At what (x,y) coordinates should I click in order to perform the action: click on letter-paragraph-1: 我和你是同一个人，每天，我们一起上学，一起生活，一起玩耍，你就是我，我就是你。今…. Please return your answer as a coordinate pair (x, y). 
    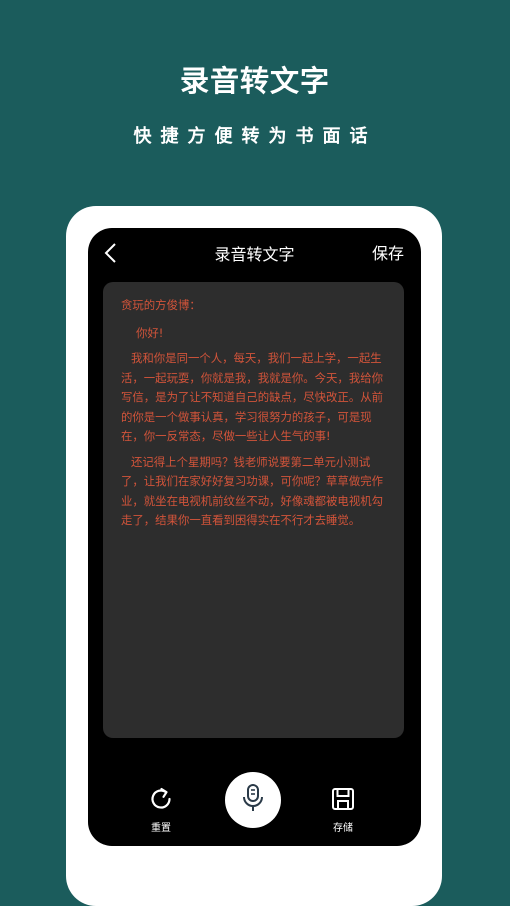
    Looking at the image, I should click on (252, 397).